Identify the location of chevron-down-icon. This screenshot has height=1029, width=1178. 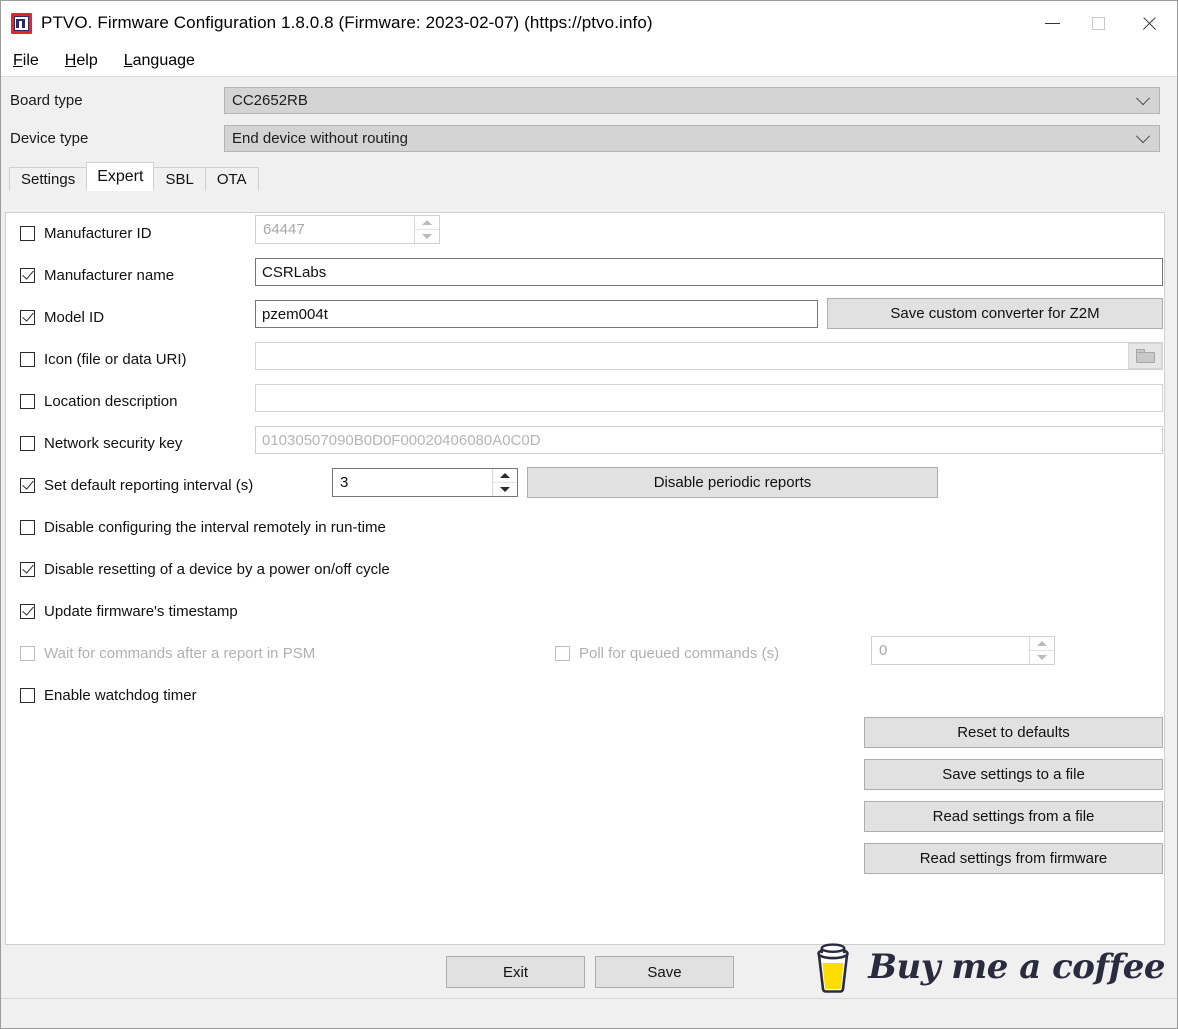
(1143, 138).